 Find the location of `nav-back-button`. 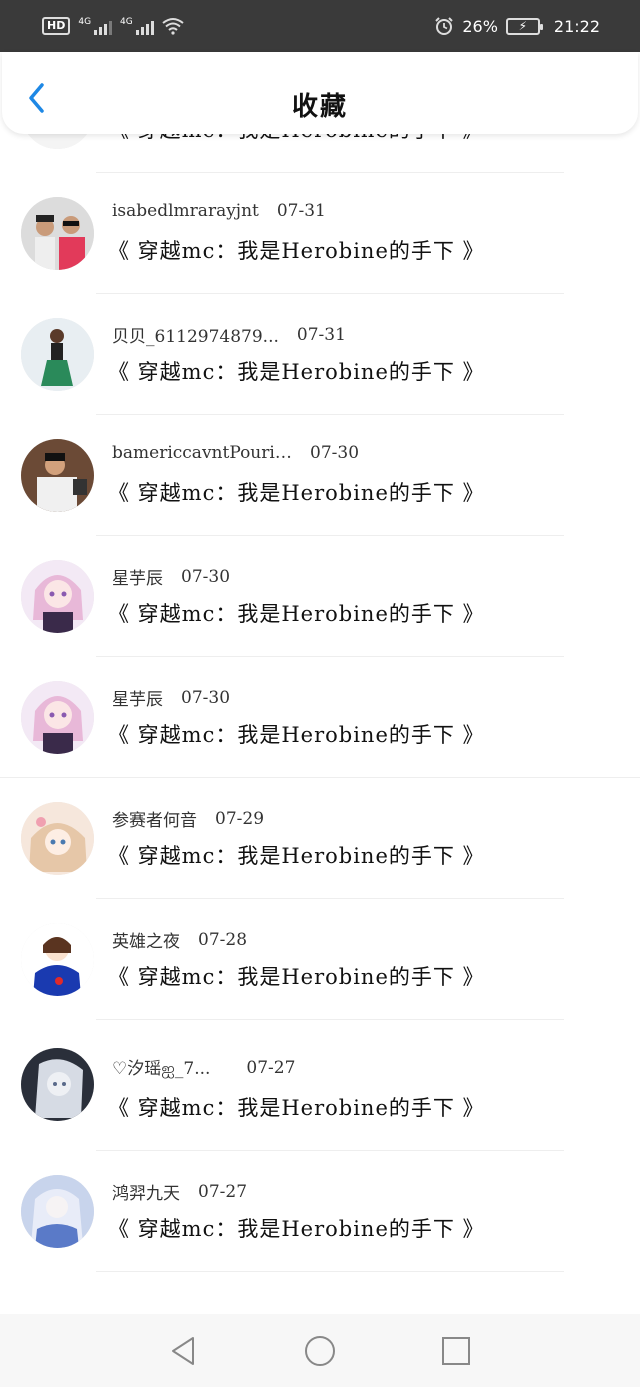

nav-back-button is located at coordinates (184, 1351).